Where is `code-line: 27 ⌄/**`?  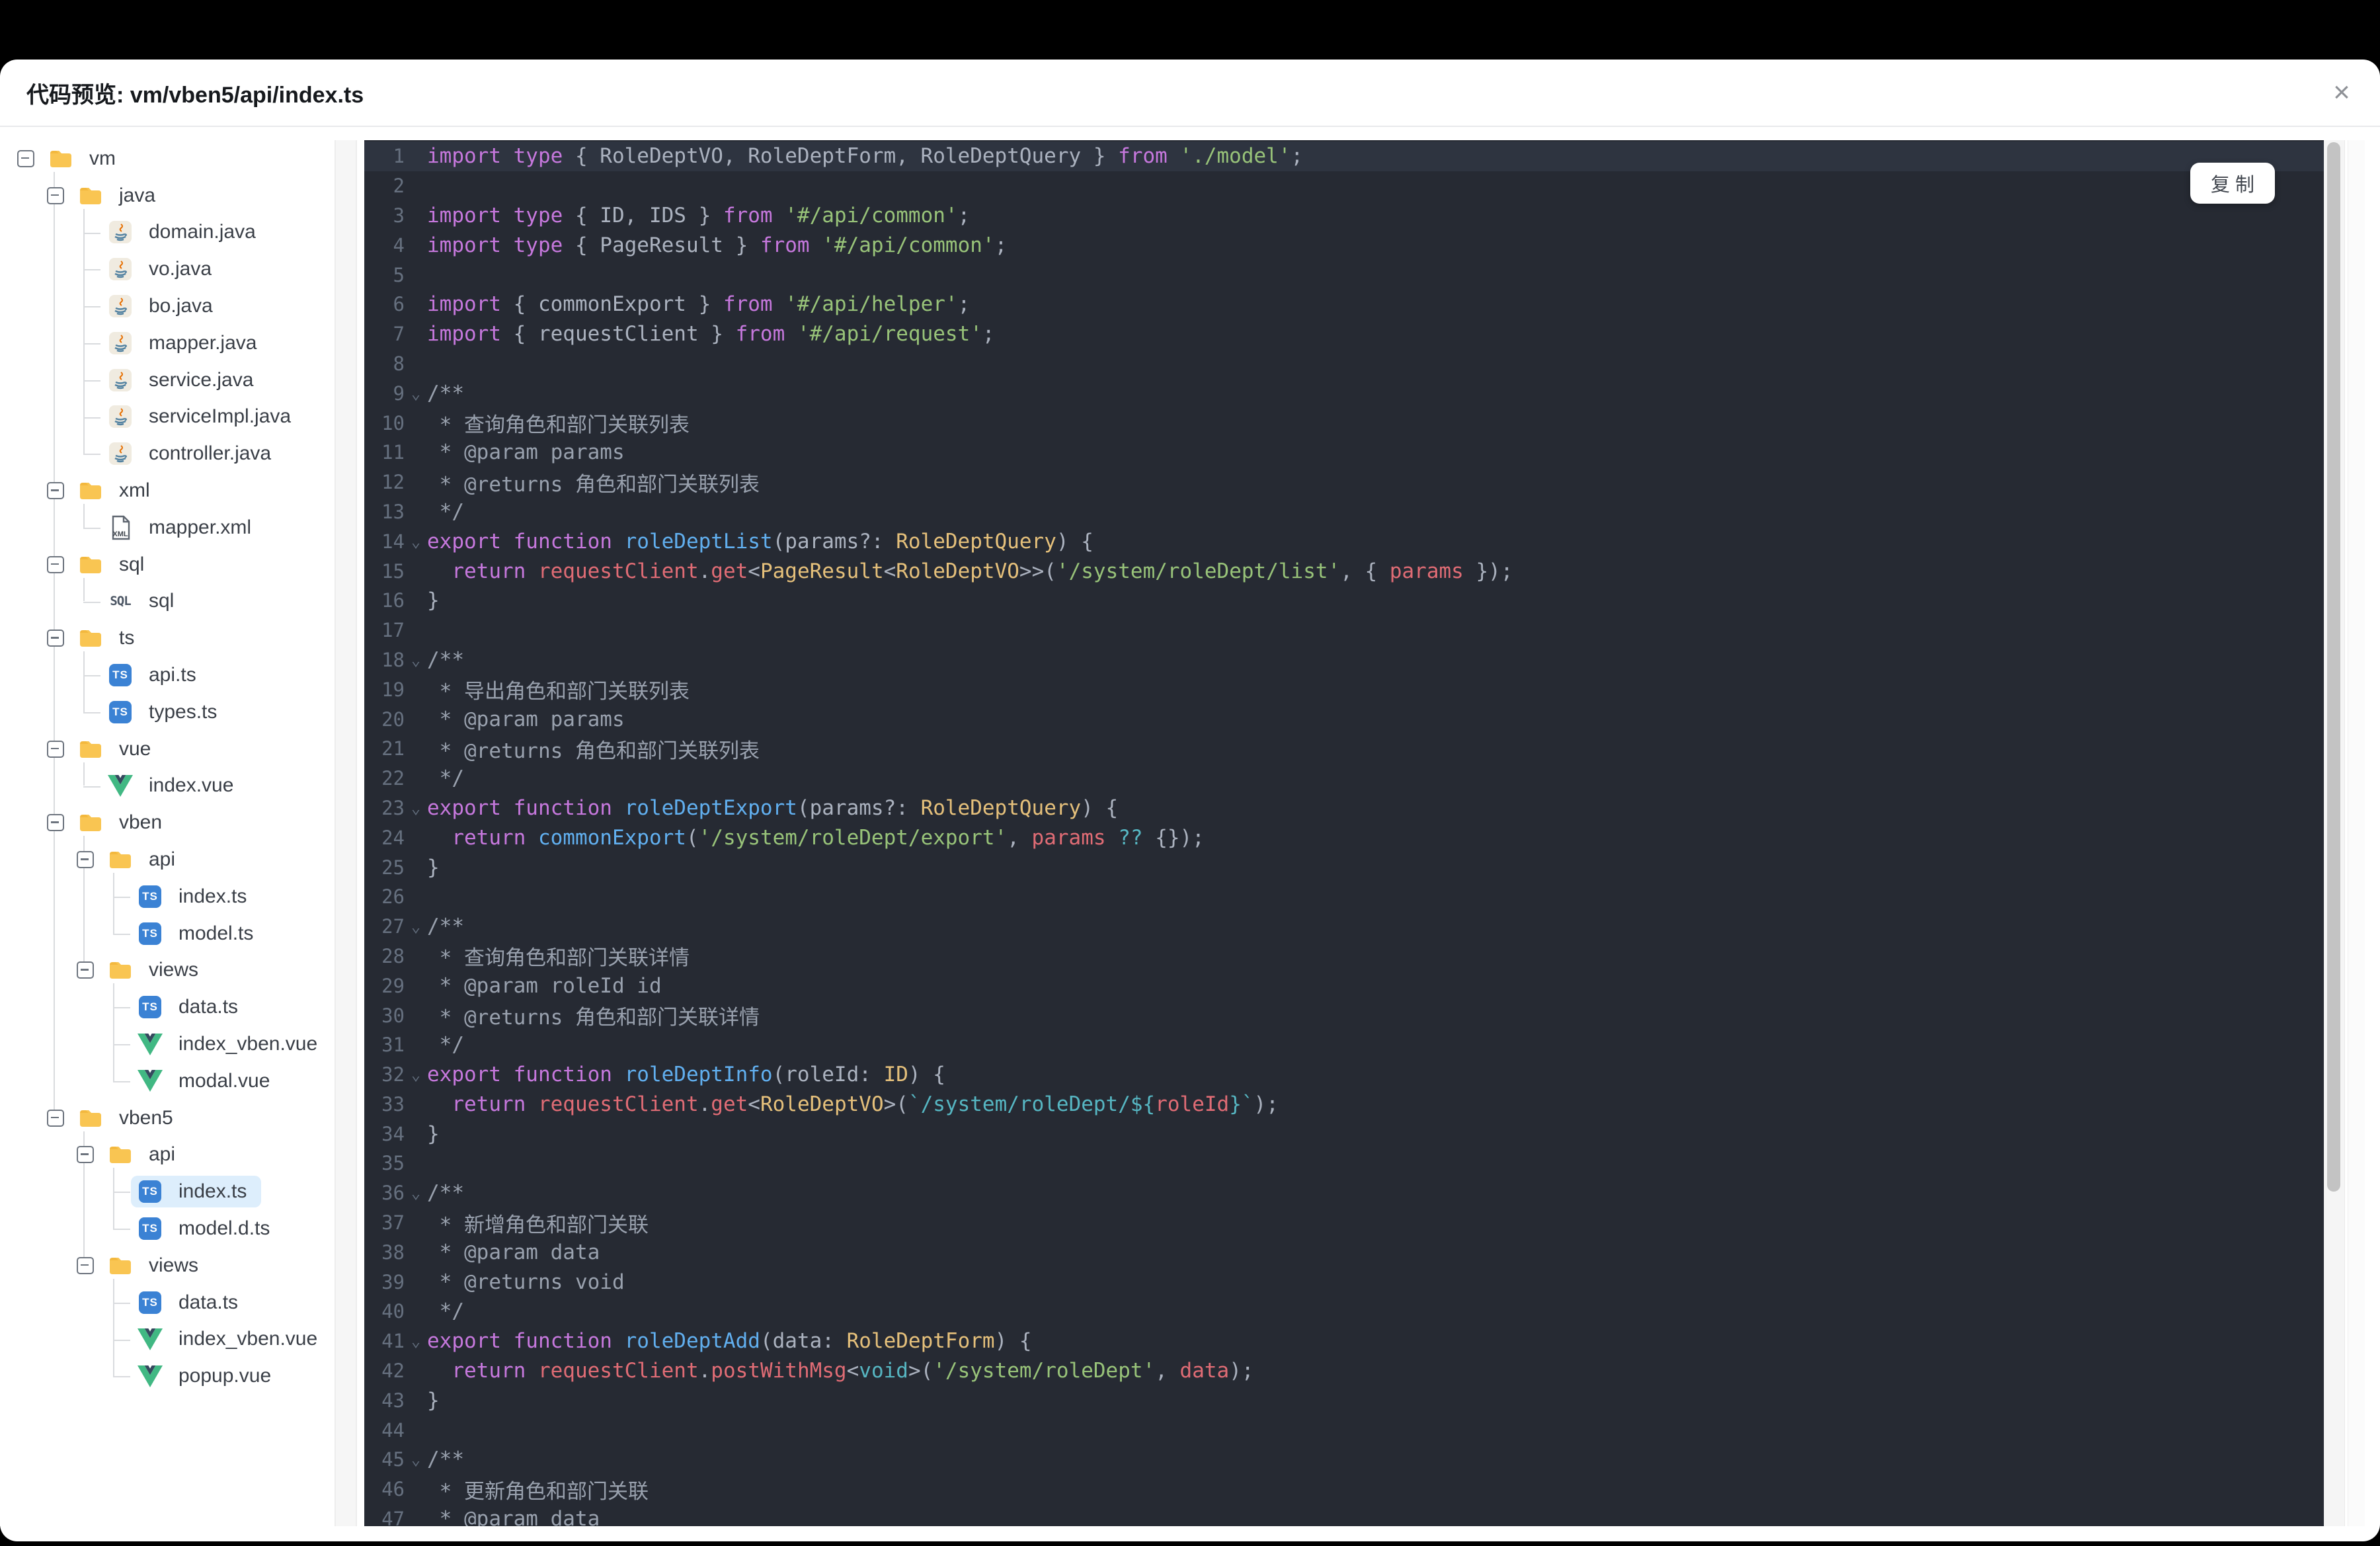
code-line: 27 ⌄/** is located at coordinates (1344, 927).